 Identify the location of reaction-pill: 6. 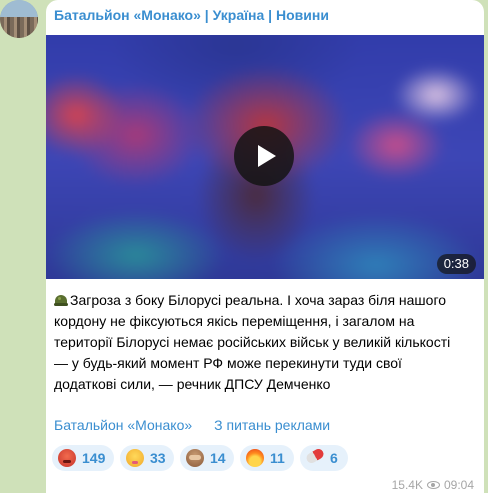
(324, 458).